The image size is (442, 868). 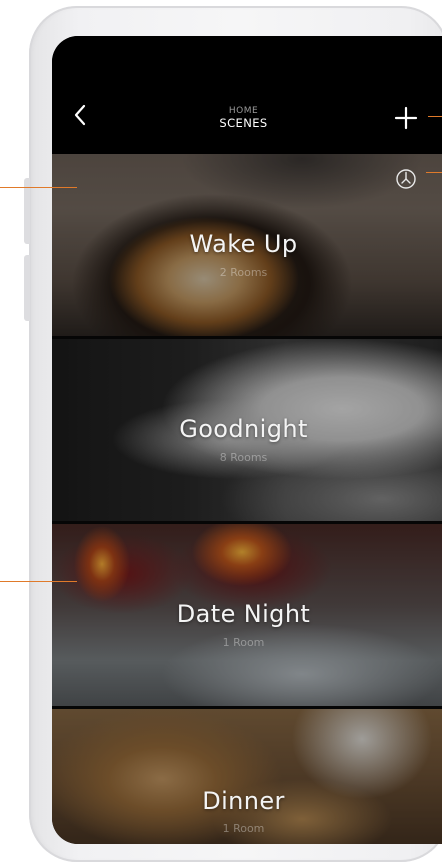 I want to click on scene-room-count: 8 Rooms, so click(x=243, y=457).